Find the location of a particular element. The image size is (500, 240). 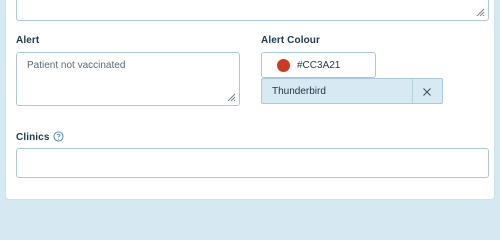

colour-name-dropdown: Thunderbird is located at coordinates (352, 91).